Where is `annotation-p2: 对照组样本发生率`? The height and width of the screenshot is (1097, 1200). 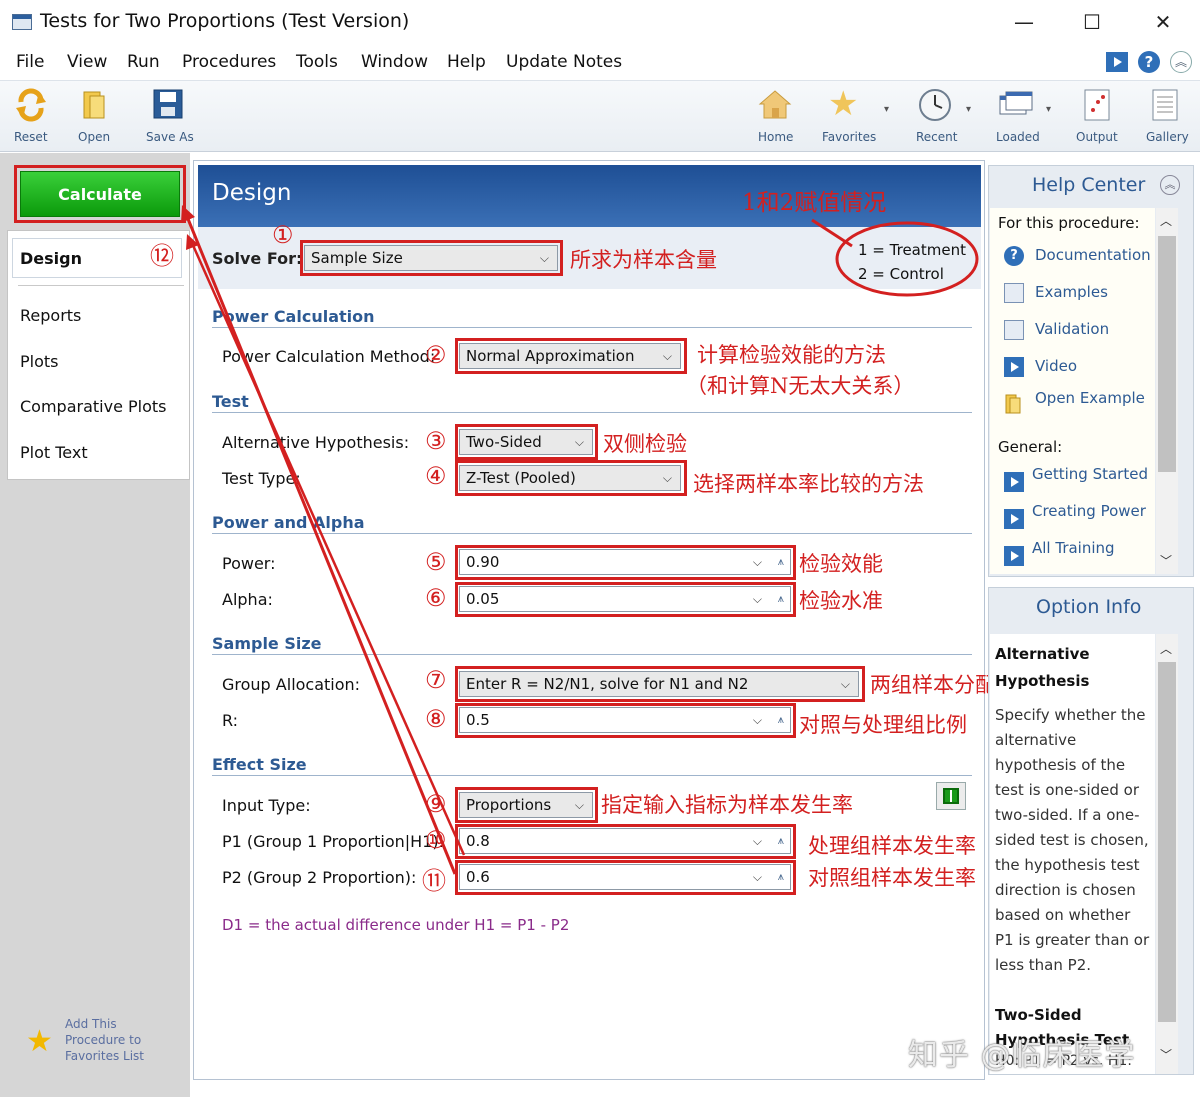 annotation-p2: 对照组样本发生率 is located at coordinates (892, 878).